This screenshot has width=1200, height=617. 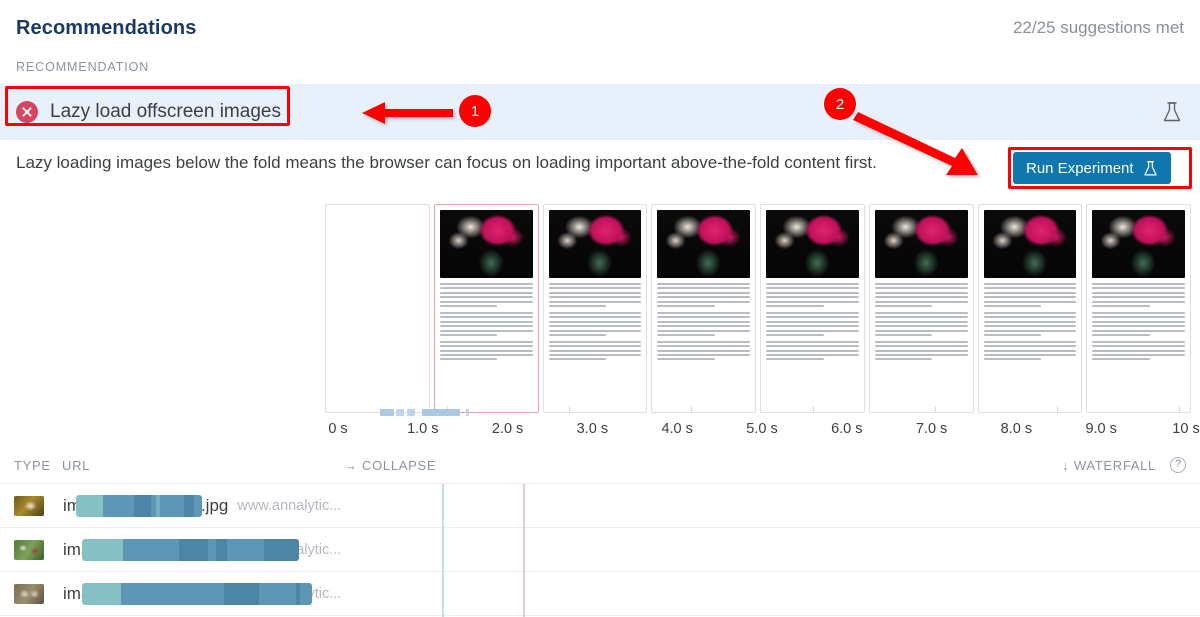 What do you see at coordinates (1098, 27) in the screenshot?
I see `suggestions-met-status: 22/25 suggestions met` at bounding box center [1098, 27].